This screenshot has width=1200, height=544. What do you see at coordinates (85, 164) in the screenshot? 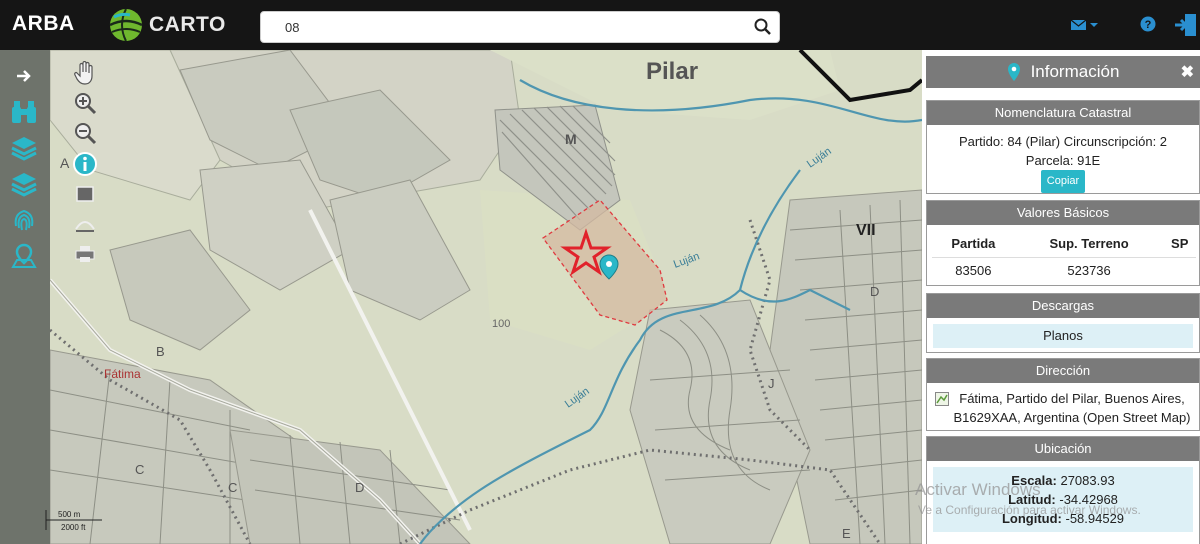
I see `info-tool-icon` at bounding box center [85, 164].